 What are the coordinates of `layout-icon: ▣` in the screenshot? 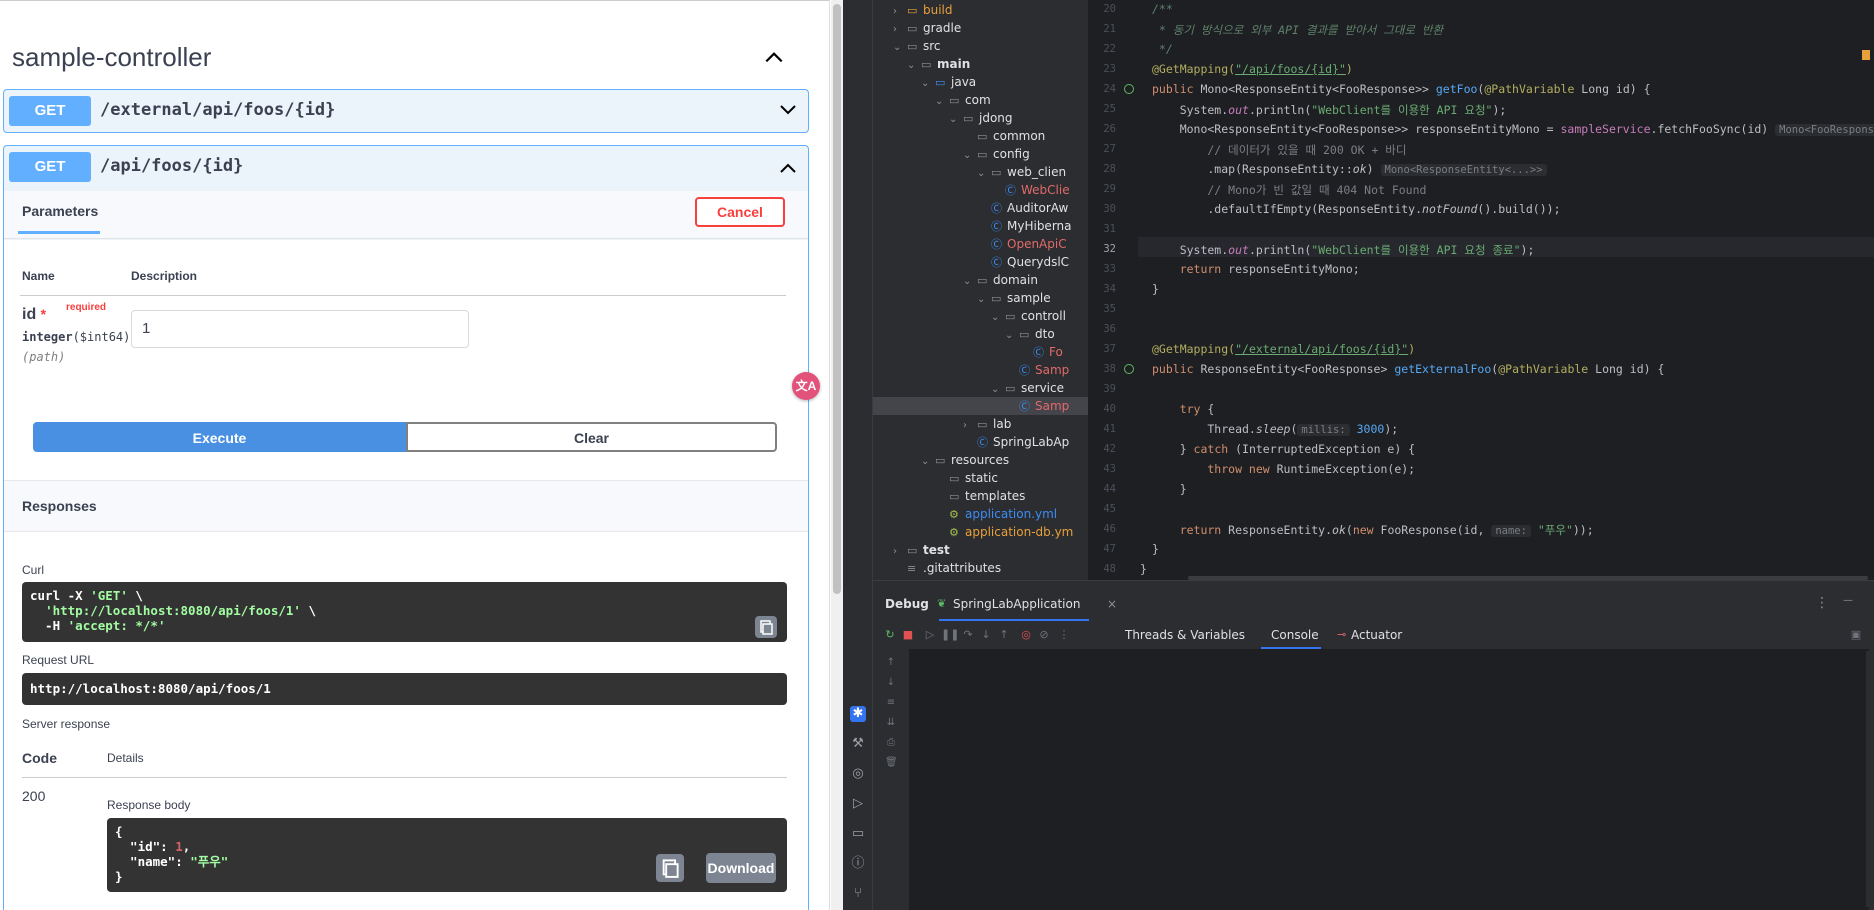 It's located at (1856, 635).